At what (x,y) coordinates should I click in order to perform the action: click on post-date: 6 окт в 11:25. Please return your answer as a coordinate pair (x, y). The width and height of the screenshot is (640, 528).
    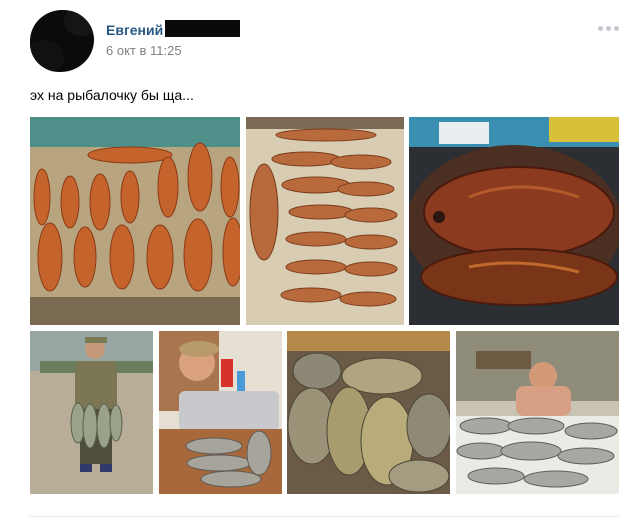
    Looking at the image, I should click on (144, 50).